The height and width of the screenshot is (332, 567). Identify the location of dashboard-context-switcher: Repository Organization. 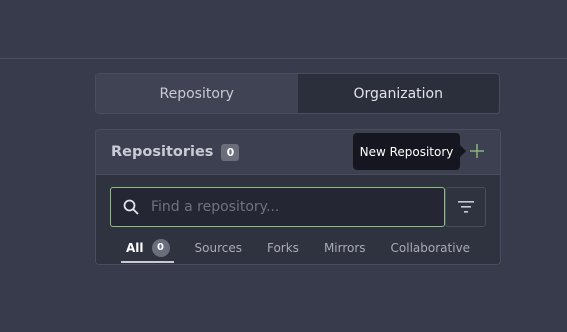
(297, 93).